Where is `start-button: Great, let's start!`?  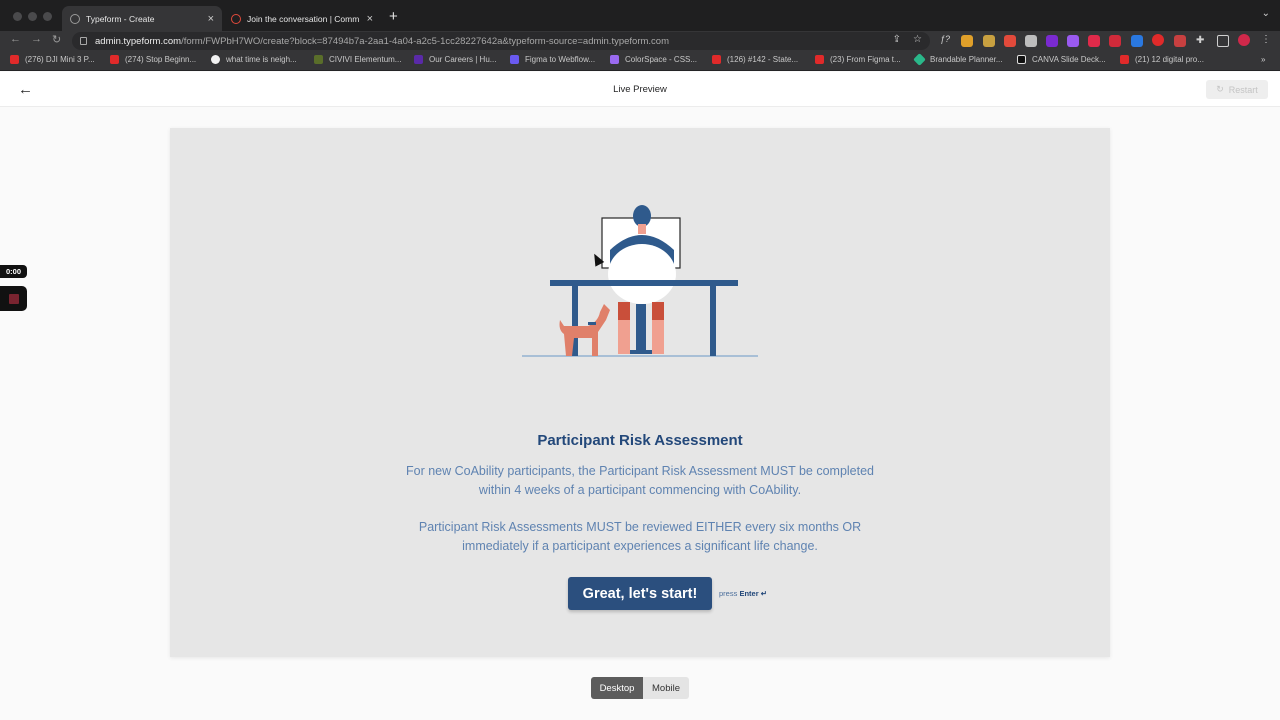
start-button: Great, let's start! is located at coordinates (640, 593).